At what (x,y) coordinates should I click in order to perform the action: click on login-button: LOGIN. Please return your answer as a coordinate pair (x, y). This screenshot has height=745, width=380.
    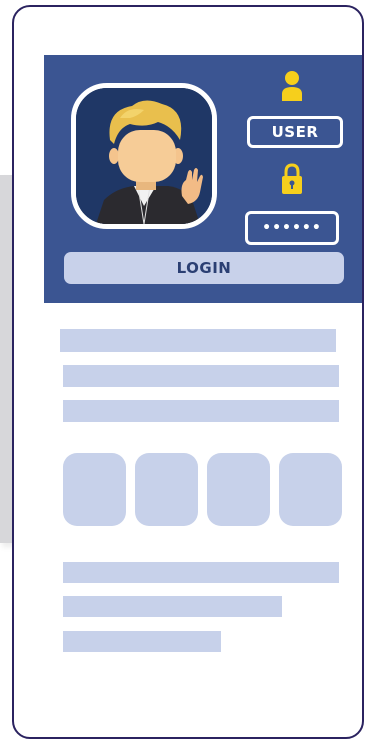
    Looking at the image, I should click on (204, 268).